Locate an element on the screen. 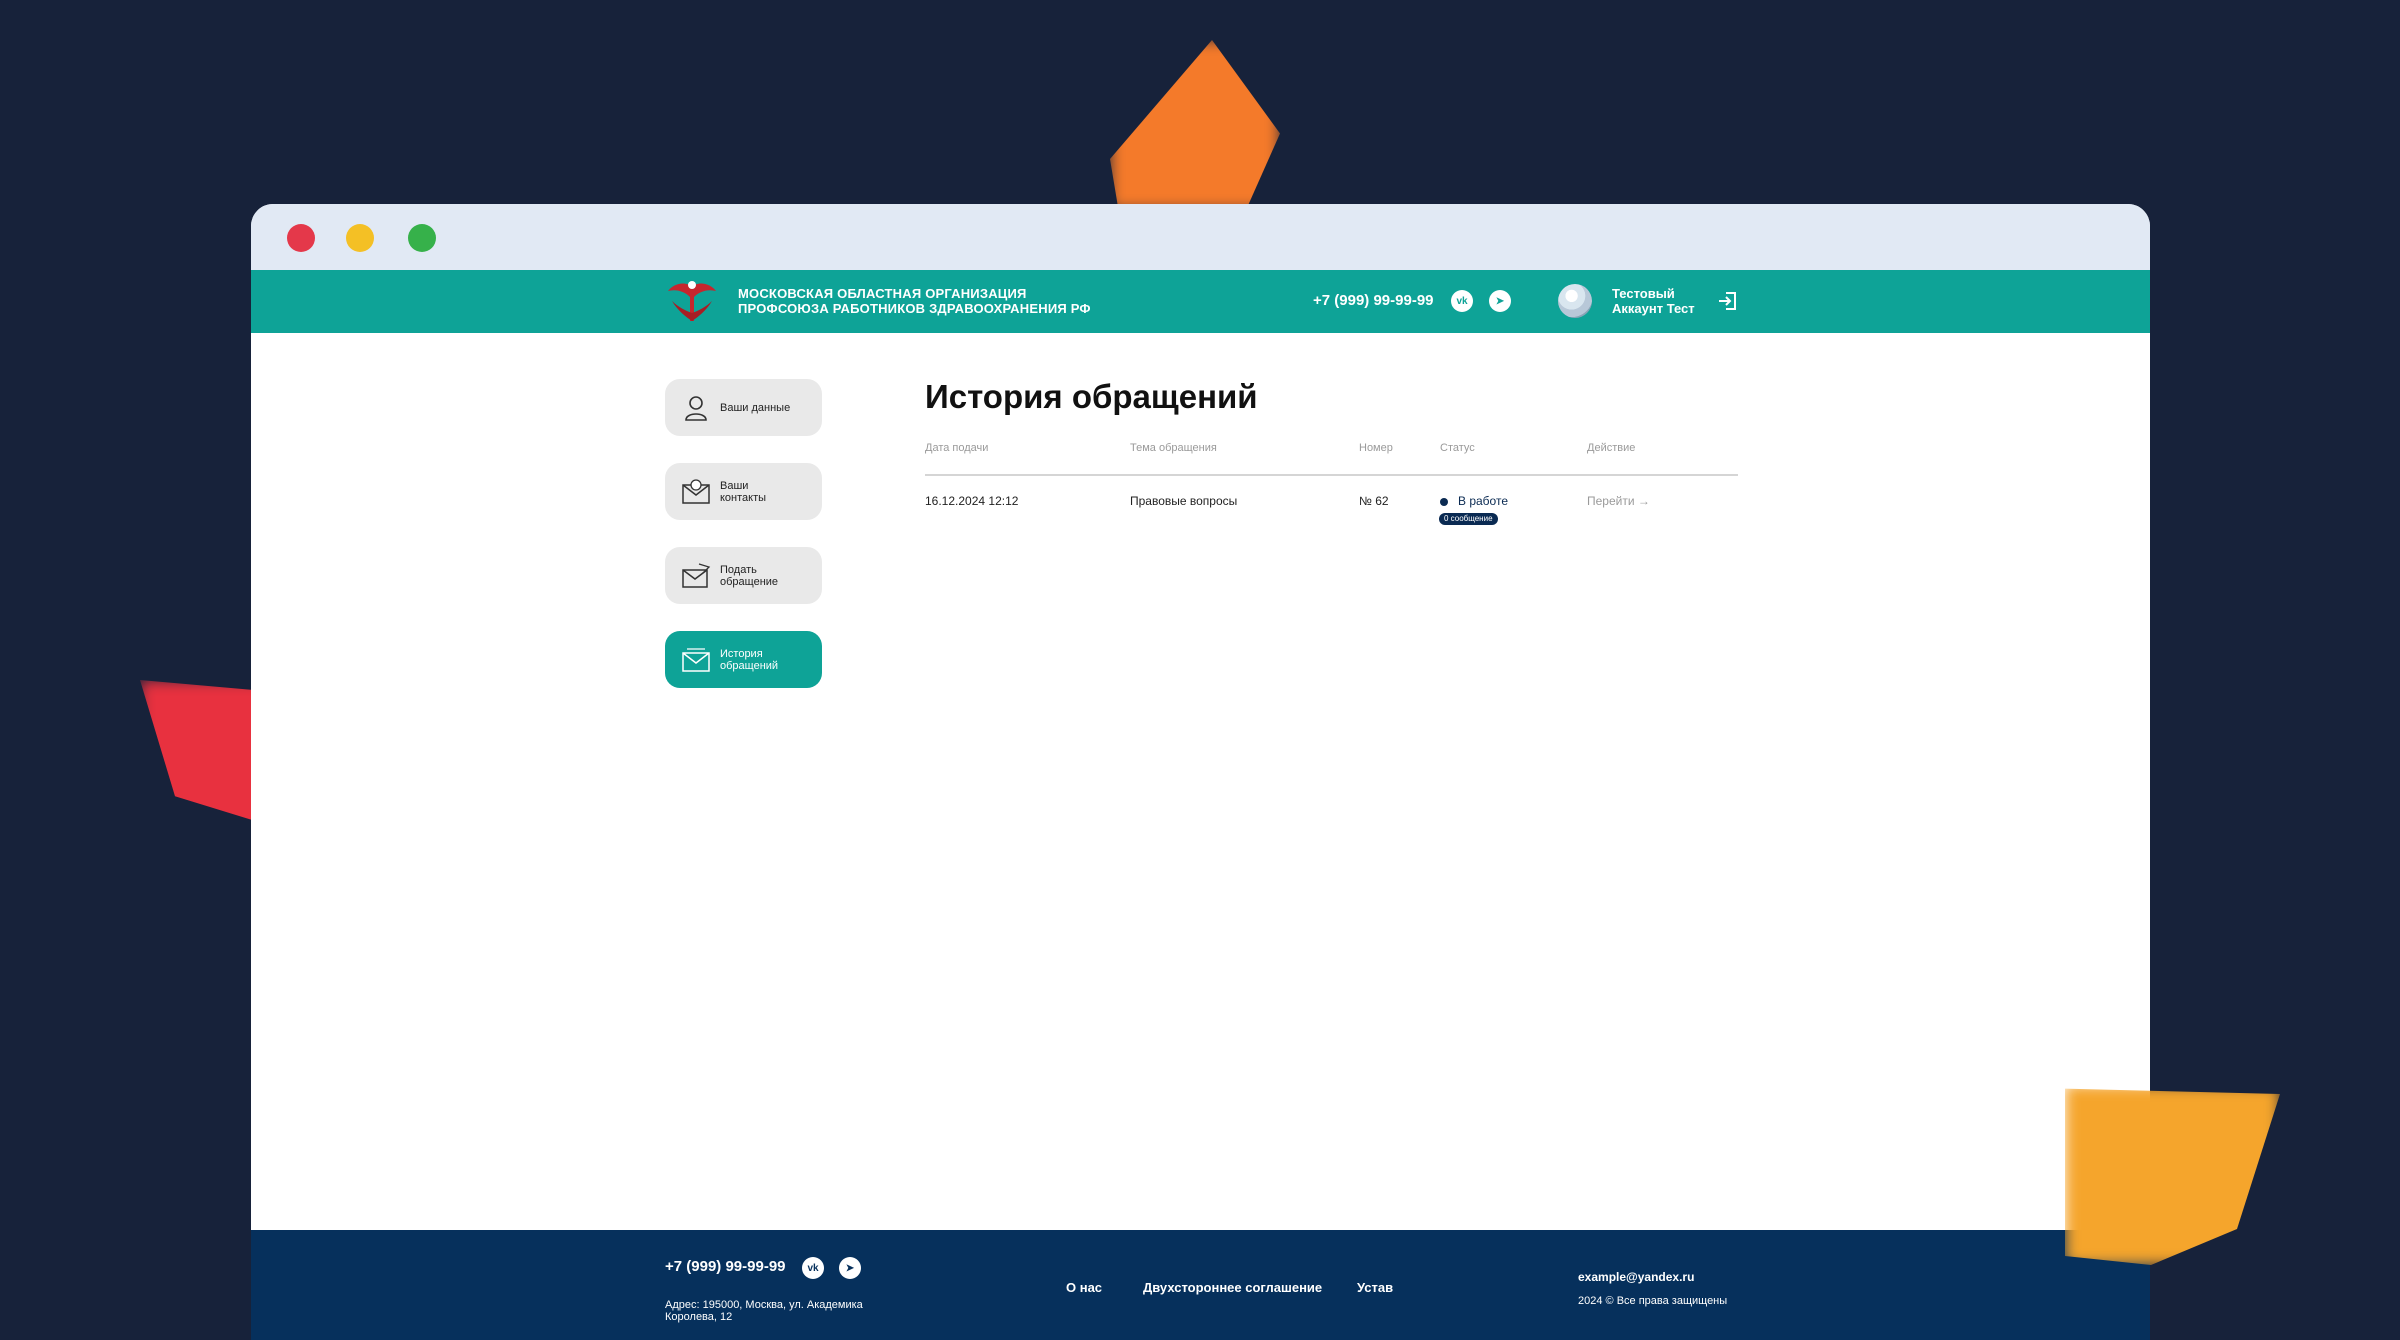 The width and height of the screenshot is (2400, 1340). union-logo-icon is located at coordinates (692, 301).